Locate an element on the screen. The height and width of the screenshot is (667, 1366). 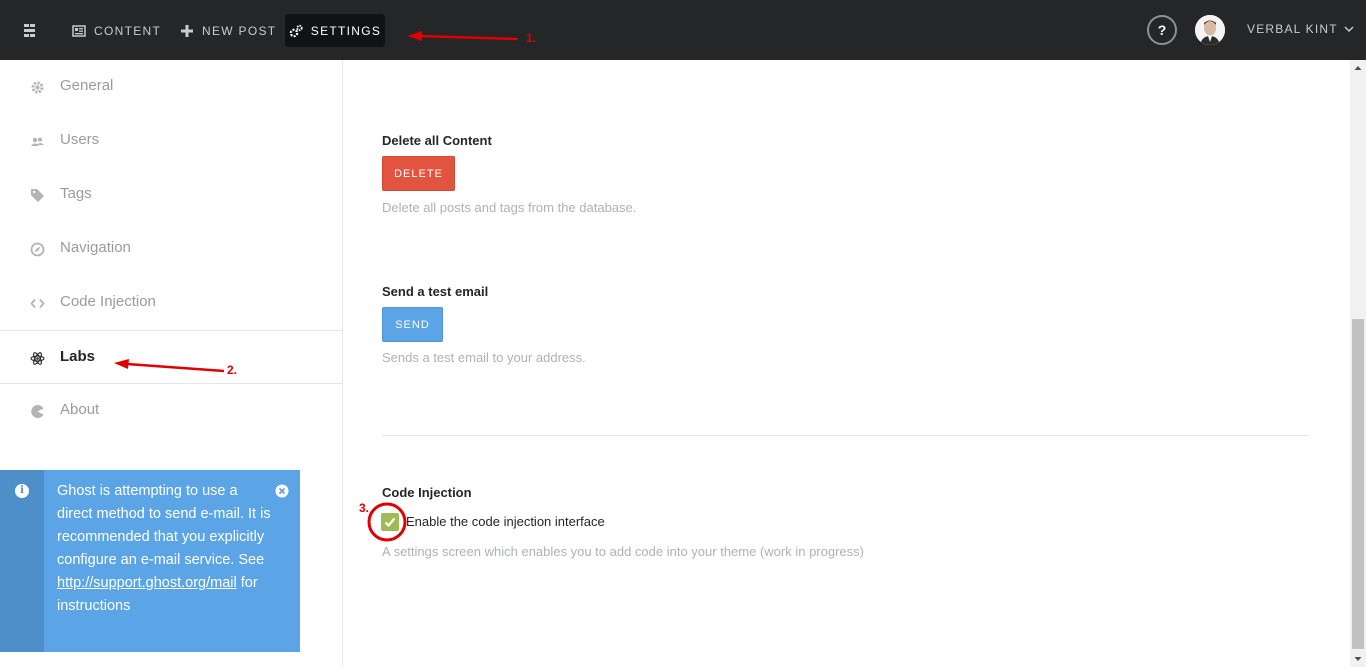
nav-settings: SETTINGS is located at coordinates (335, 30).